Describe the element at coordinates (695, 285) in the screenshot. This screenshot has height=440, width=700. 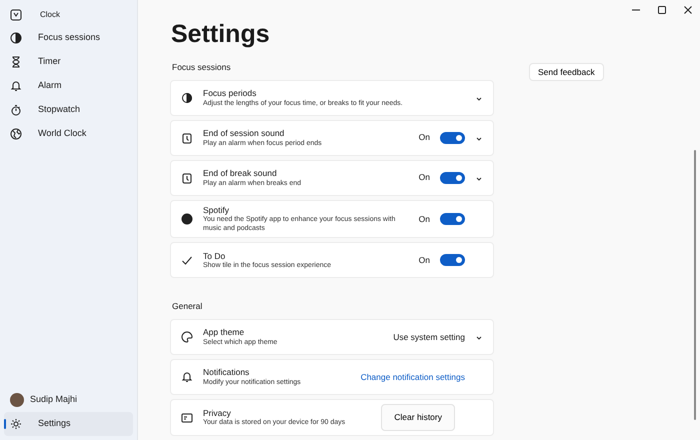
I see `scrollbar` at that location.